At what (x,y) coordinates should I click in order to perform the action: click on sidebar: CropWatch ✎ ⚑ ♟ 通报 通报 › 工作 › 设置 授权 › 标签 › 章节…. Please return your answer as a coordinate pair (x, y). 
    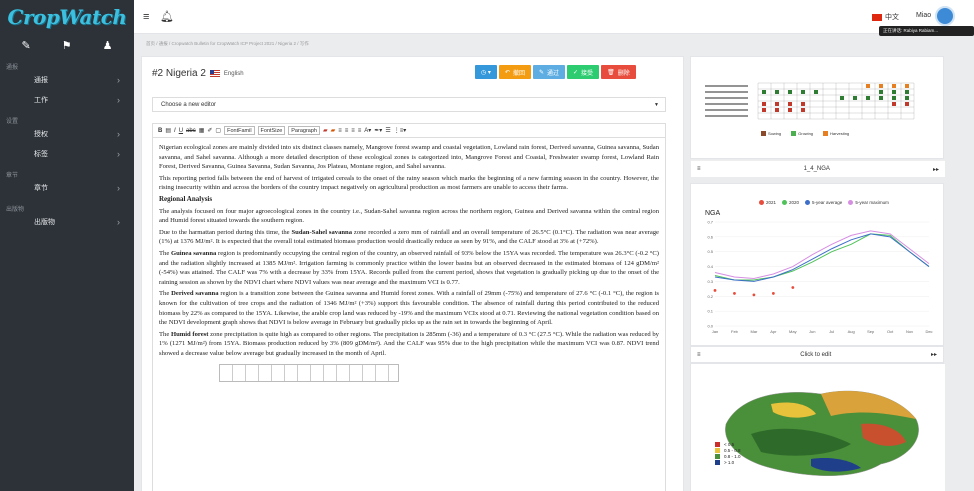
    Looking at the image, I should click on (67, 245).